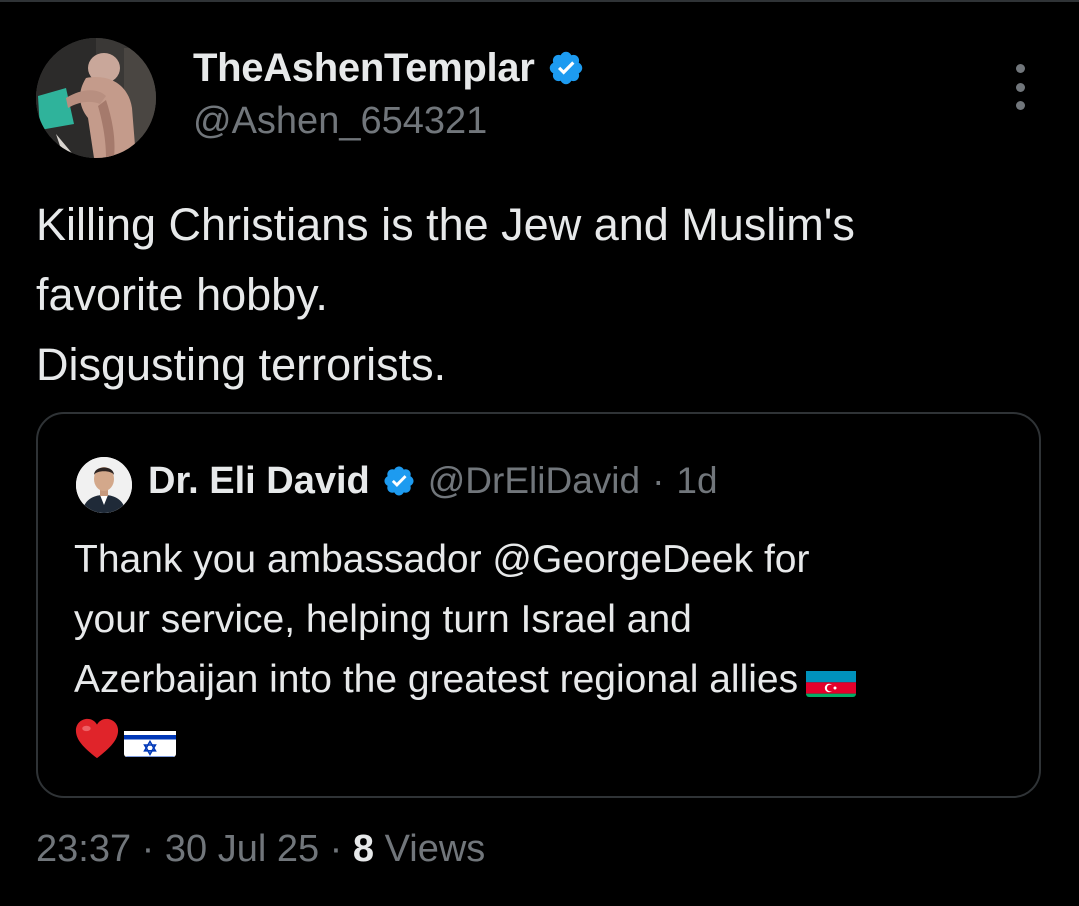 This screenshot has height=906, width=1079. What do you see at coordinates (831, 680) in the screenshot?
I see `flag-azerbaijan-icon` at bounding box center [831, 680].